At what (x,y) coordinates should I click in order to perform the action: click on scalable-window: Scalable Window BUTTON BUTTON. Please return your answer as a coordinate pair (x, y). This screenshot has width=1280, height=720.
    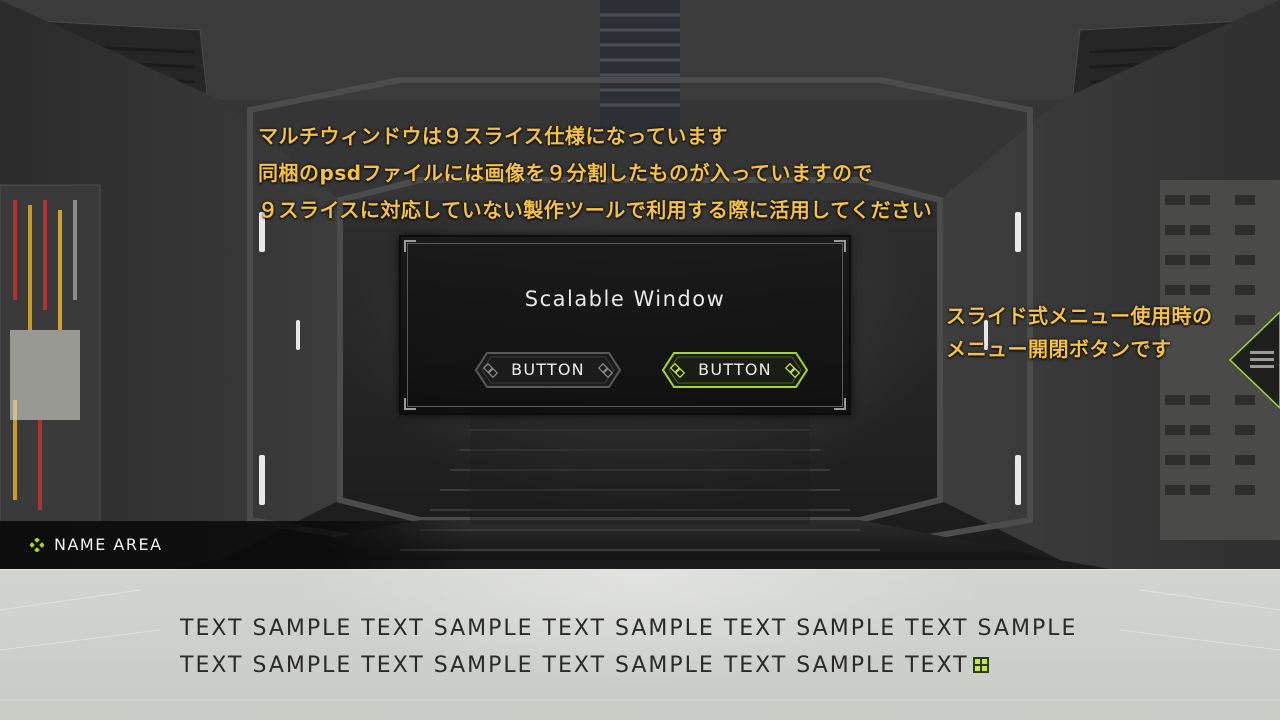
    Looking at the image, I should click on (625, 325).